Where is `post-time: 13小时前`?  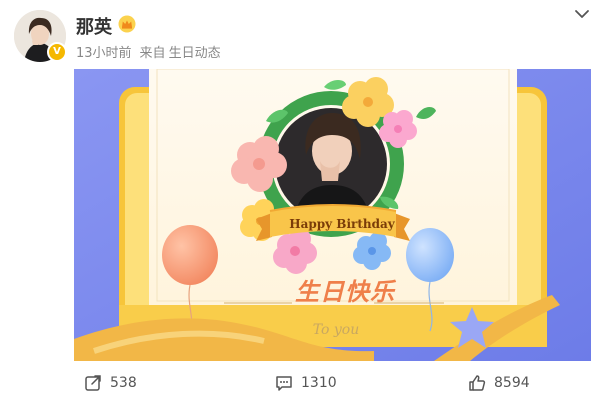 post-time: 13小时前 is located at coordinates (104, 53).